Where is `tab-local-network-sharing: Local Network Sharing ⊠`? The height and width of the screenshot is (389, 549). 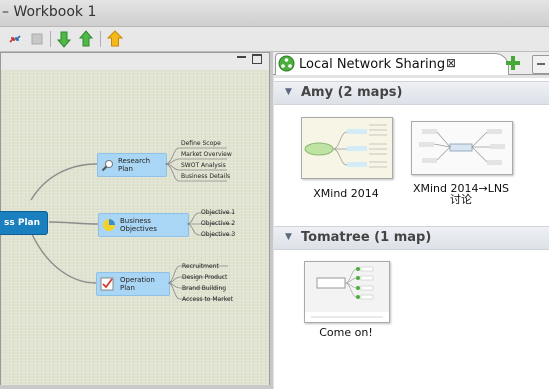
tab-local-network-sharing: Local Network Sharing ⊠ is located at coordinates (392, 64).